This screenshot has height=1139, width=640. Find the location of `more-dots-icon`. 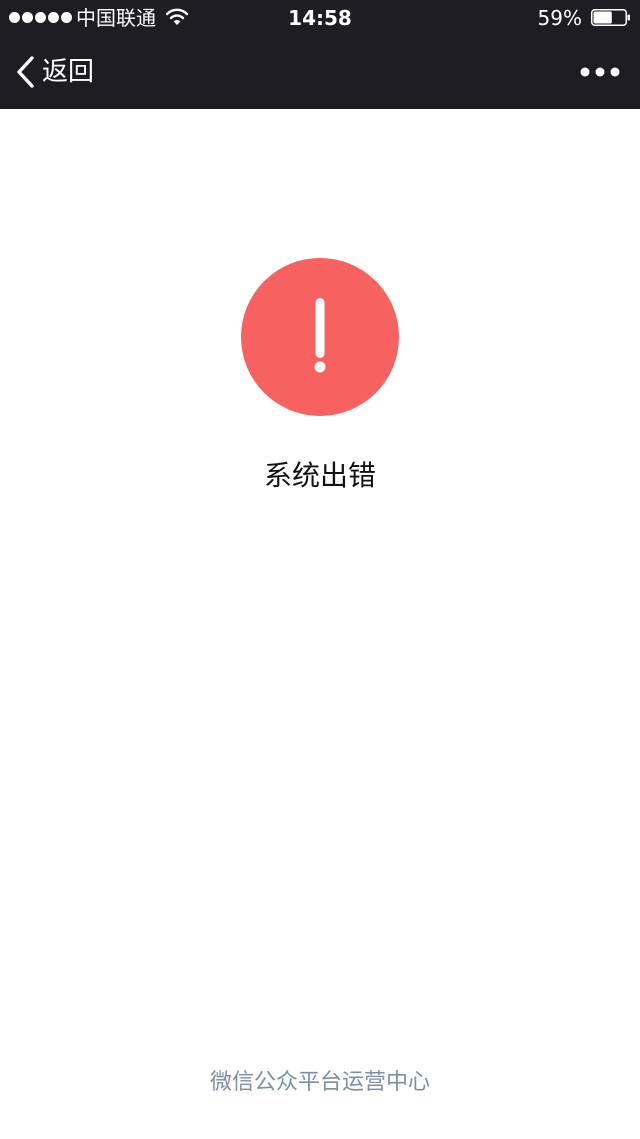

more-dots-icon is located at coordinates (600, 72).